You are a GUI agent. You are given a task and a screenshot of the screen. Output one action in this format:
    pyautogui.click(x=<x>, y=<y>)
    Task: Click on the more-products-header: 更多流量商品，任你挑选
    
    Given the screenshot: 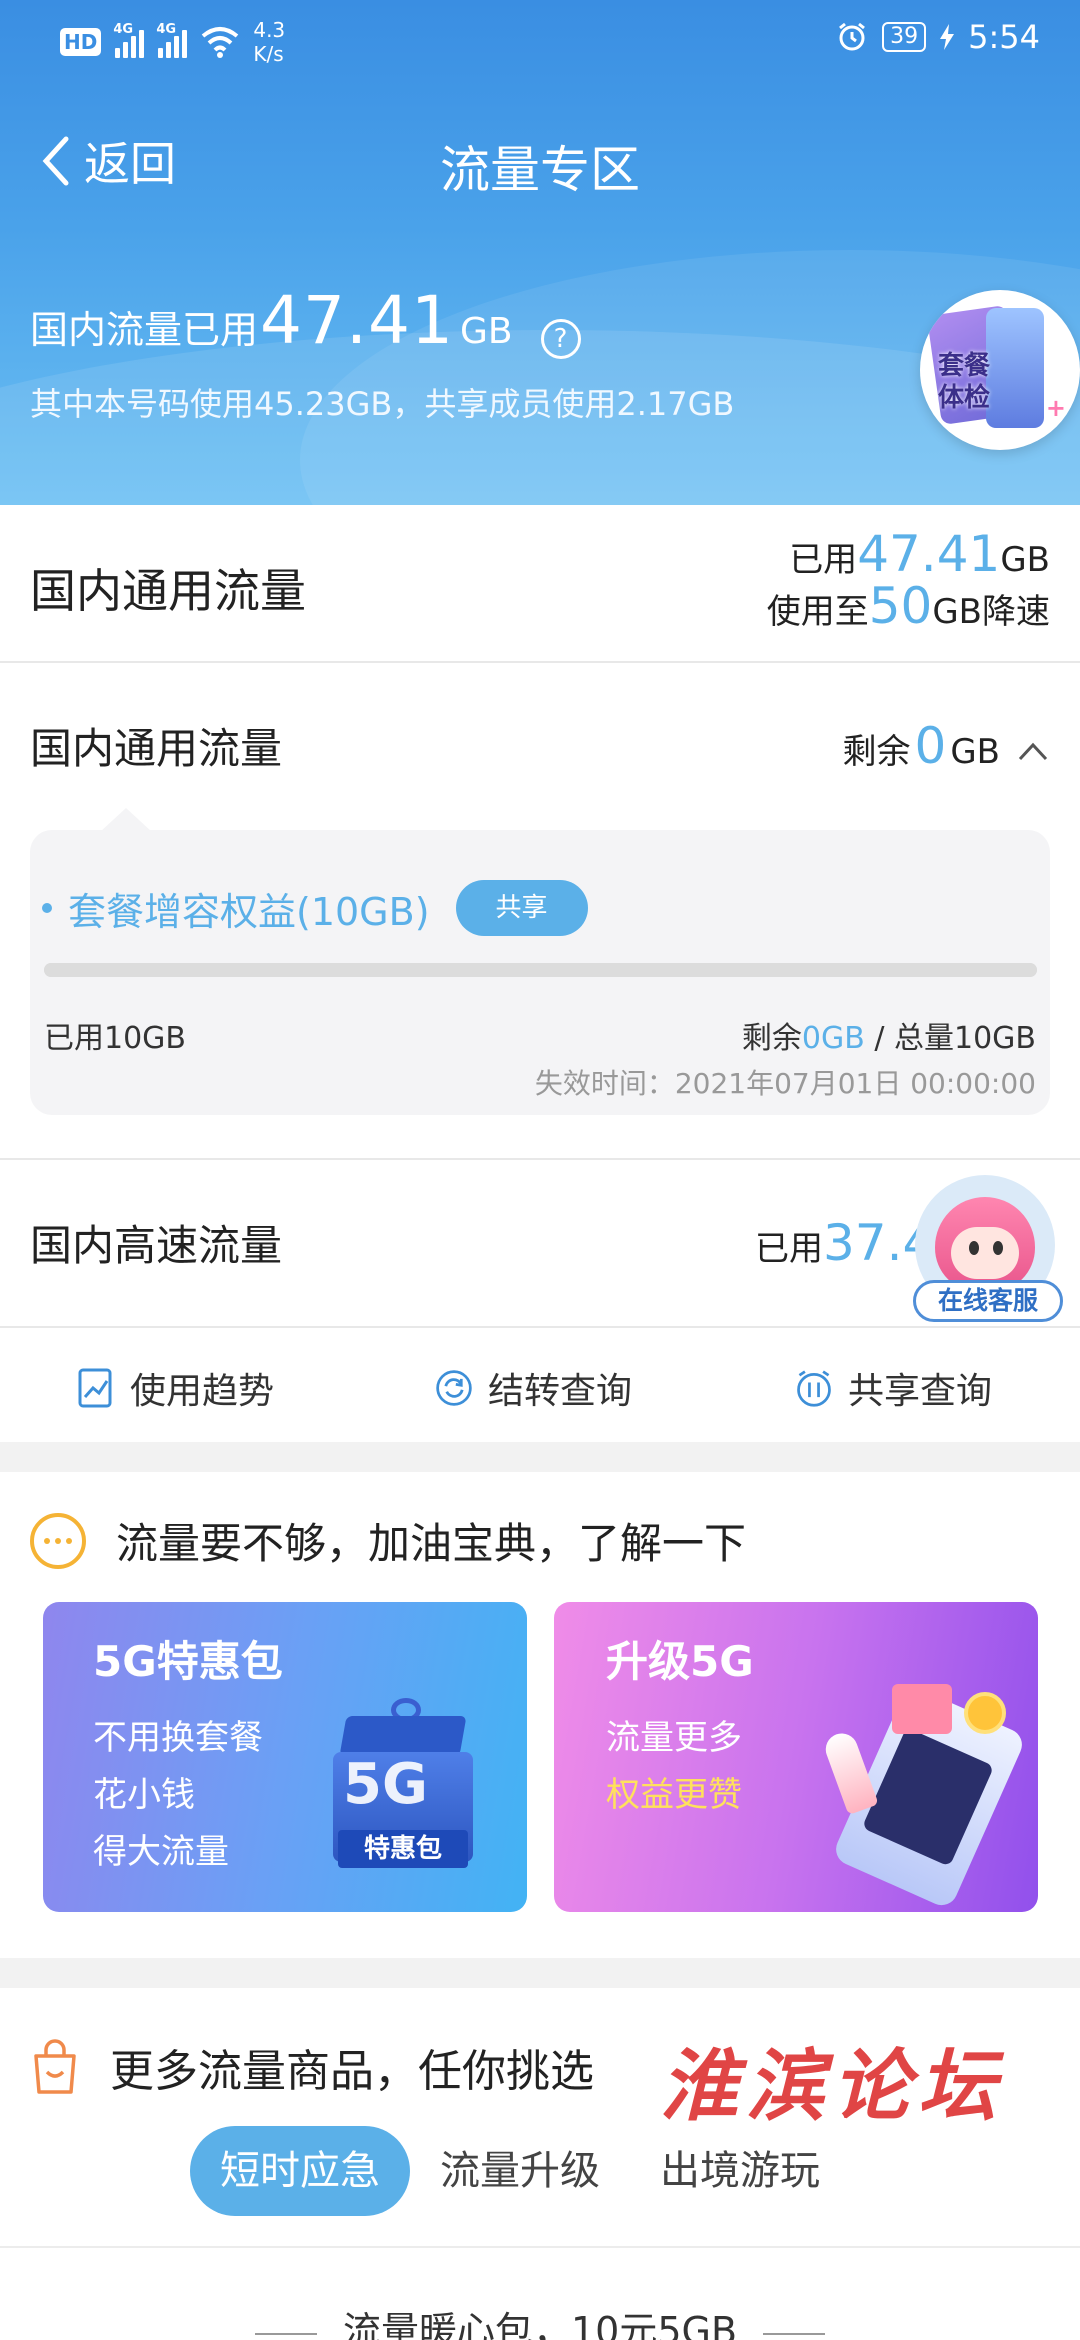 What is the action you would take?
    pyautogui.click(x=312, y=2067)
    